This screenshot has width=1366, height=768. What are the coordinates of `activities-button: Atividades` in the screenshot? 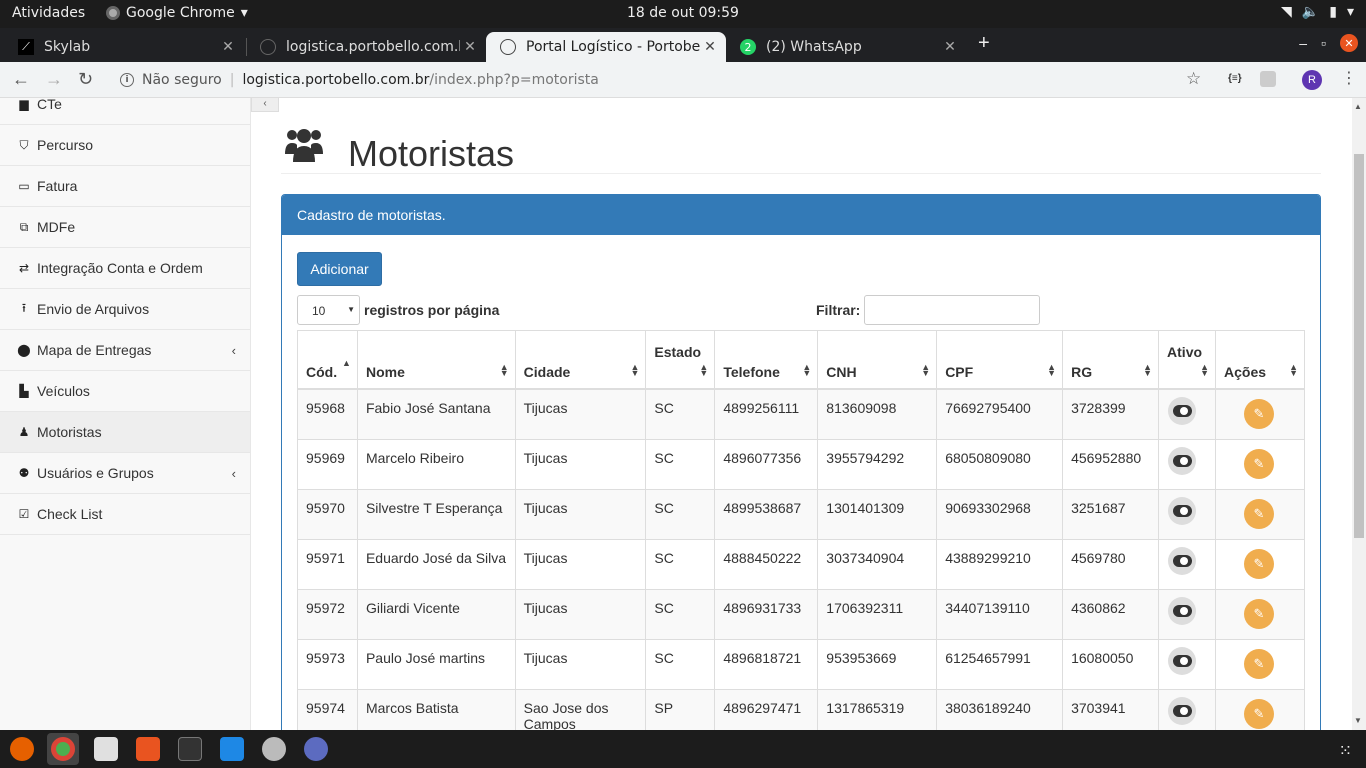 It's located at (48, 13).